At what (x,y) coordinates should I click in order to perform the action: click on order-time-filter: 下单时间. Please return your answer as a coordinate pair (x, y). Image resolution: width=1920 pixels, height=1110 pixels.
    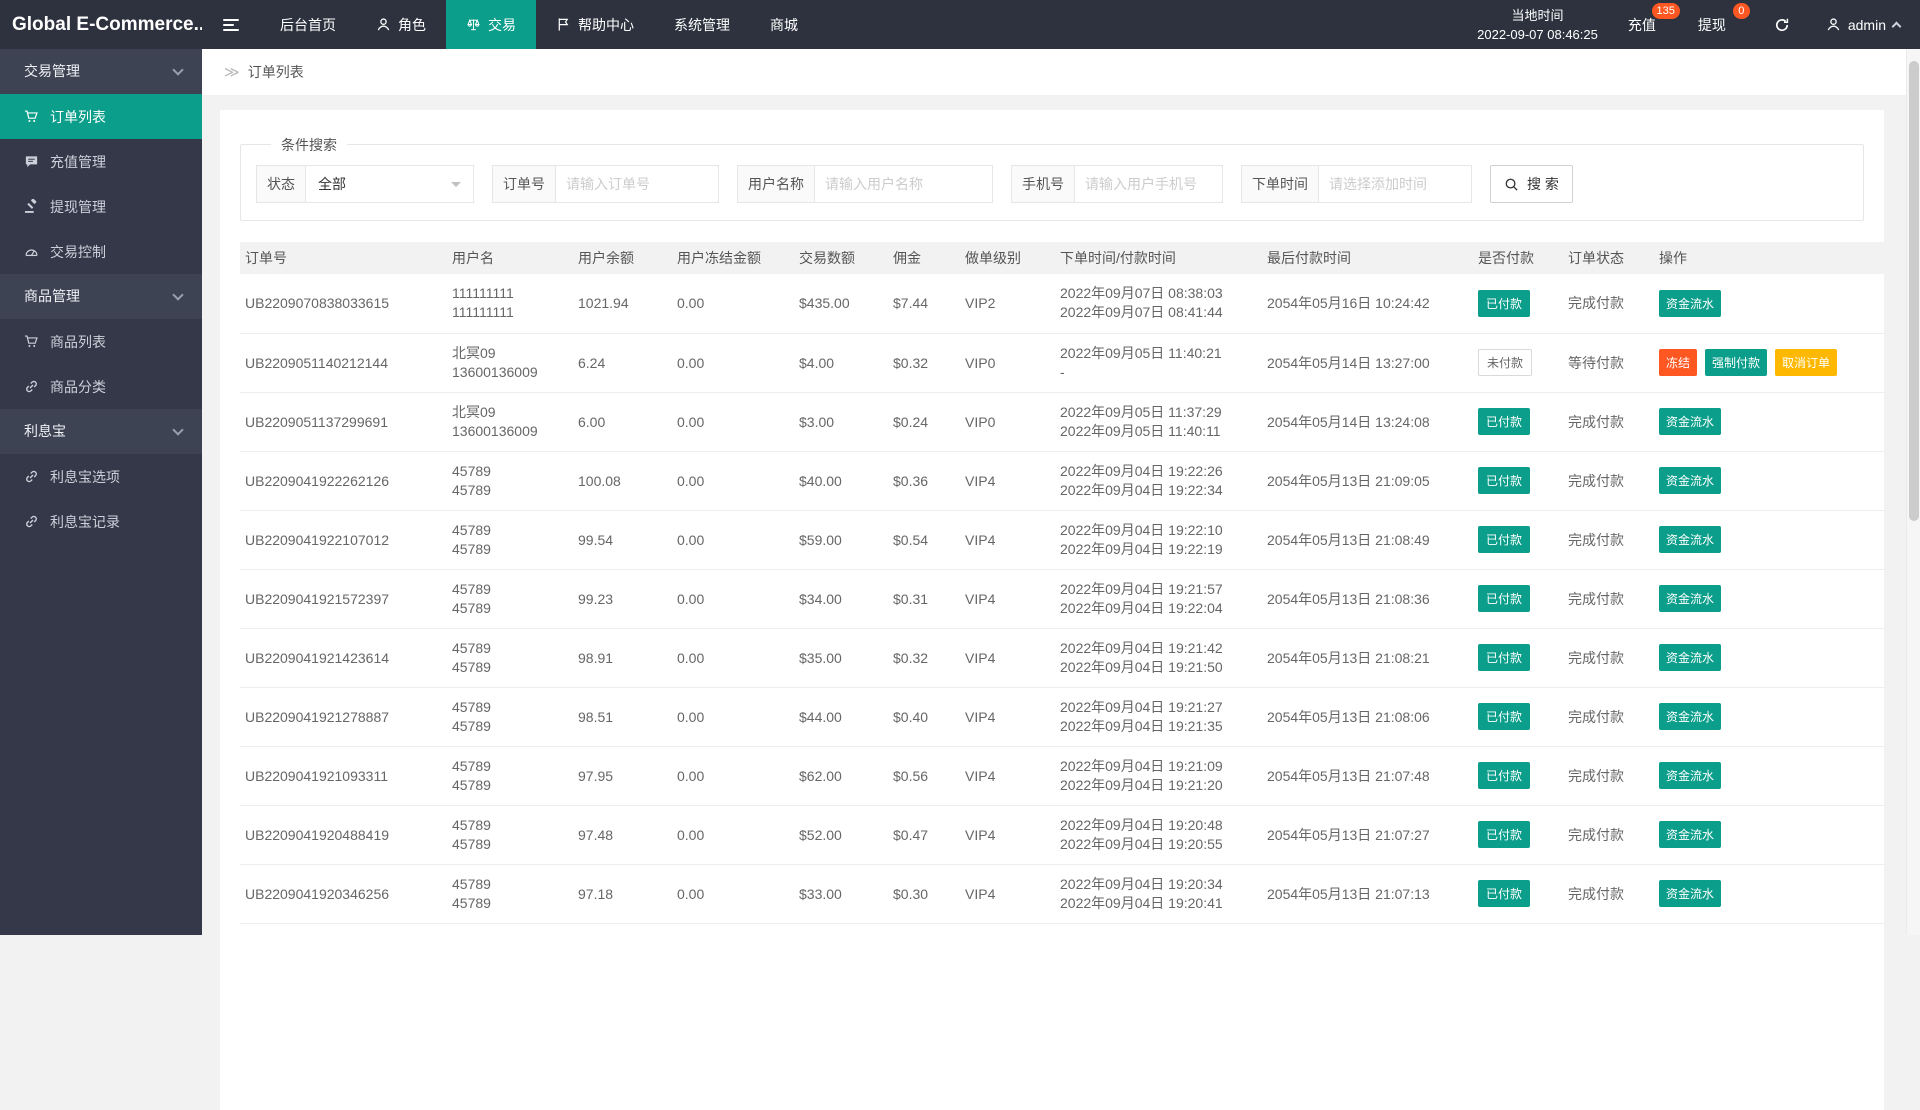
    Looking at the image, I should click on (1356, 184).